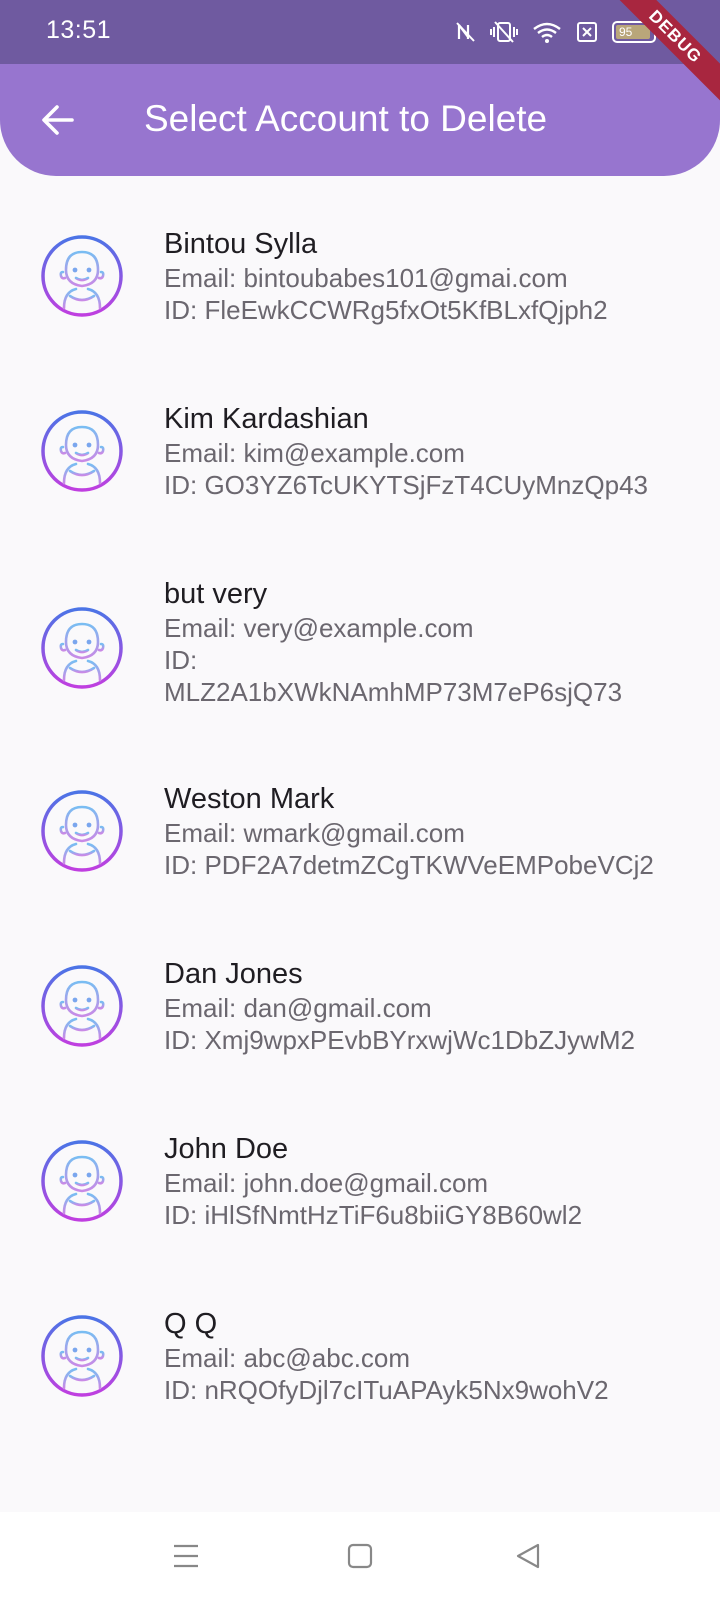 Image resolution: width=720 pixels, height=1600 pixels. What do you see at coordinates (393, 692) in the screenshot?
I see `account-id: MLZ2A1bXWkNAmhMP73M7eP6sjQ73` at bounding box center [393, 692].